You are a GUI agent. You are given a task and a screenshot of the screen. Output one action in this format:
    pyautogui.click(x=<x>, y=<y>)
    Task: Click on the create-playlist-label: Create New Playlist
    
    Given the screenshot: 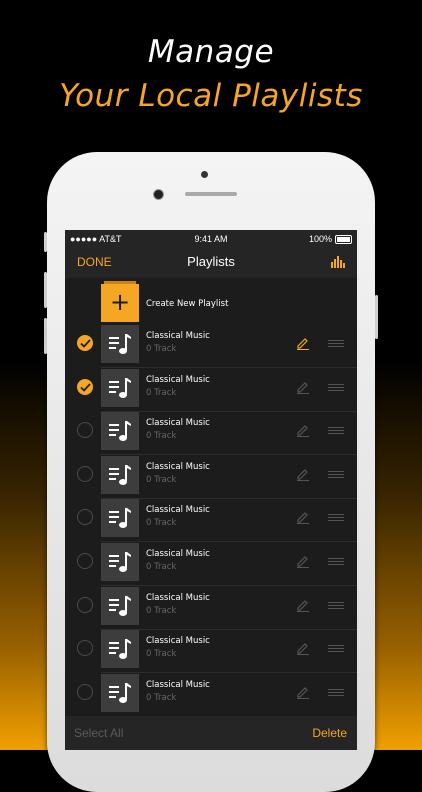 What is the action you would take?
    pyautogui.click(x=187, y=304)
    